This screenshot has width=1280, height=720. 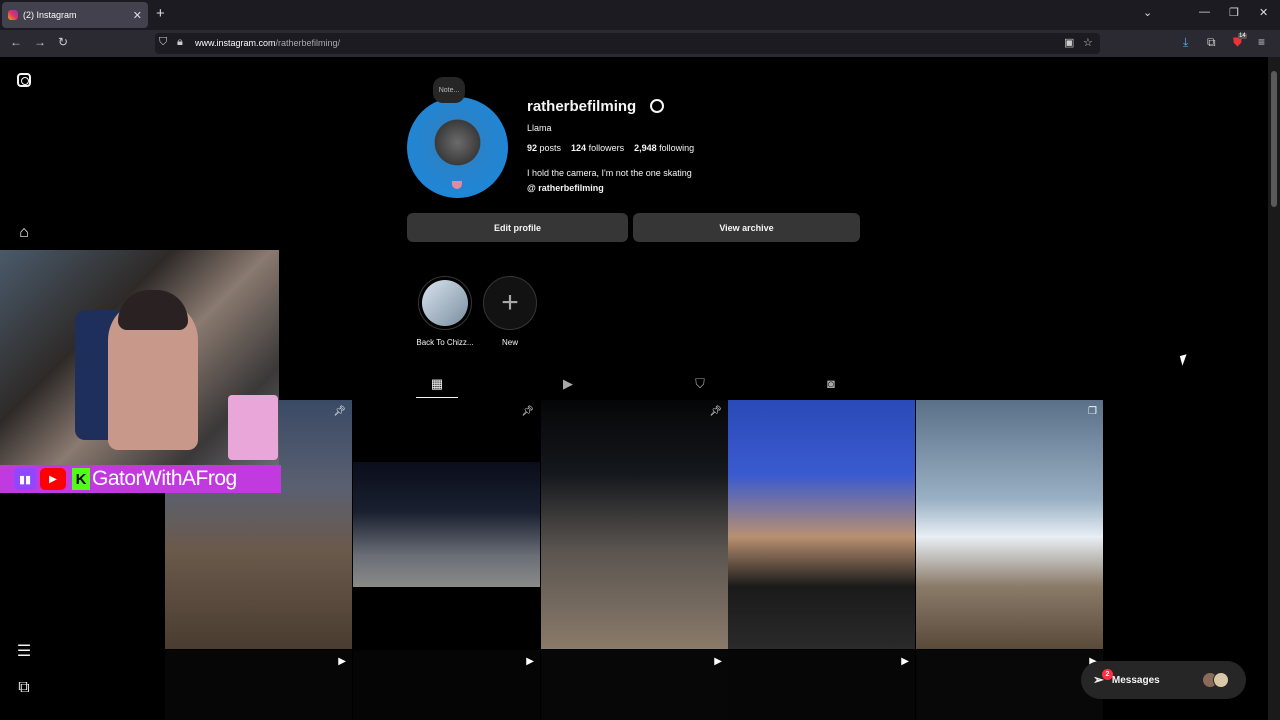 What do you see at coordinates (137, 15) in the screenshot?
I see `close-tab-icon: ✕` at bounding box center [137, 15].